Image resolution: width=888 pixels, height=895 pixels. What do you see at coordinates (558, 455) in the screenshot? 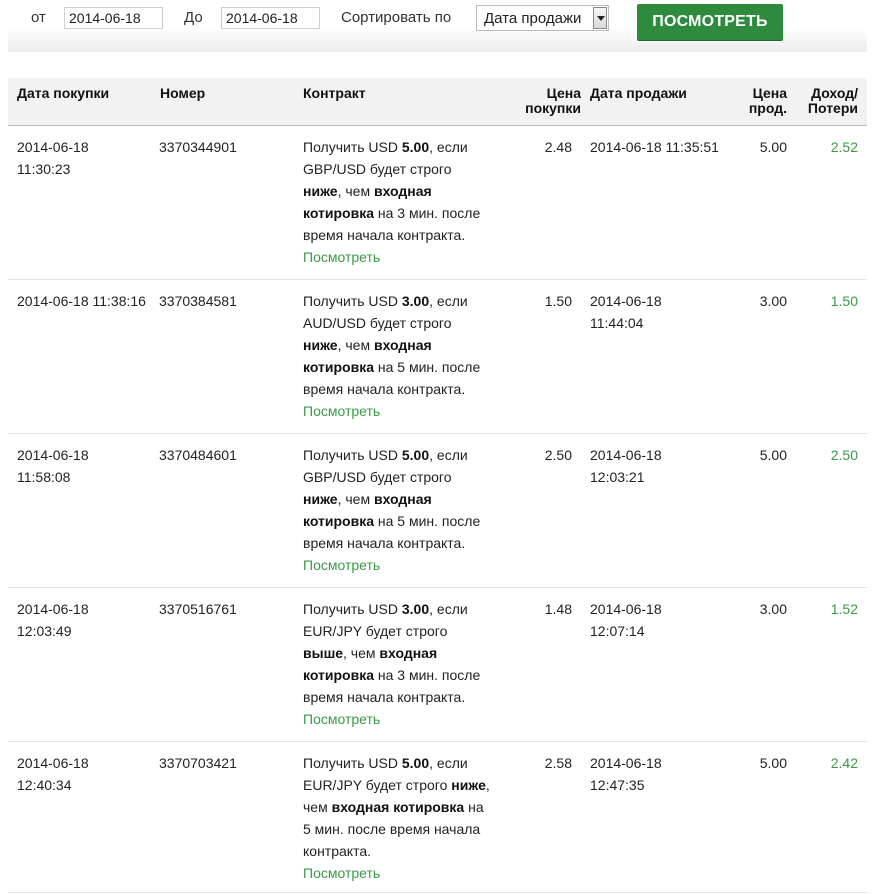
I see `purchase-price: 2.50` at bounding box center [558, 455].